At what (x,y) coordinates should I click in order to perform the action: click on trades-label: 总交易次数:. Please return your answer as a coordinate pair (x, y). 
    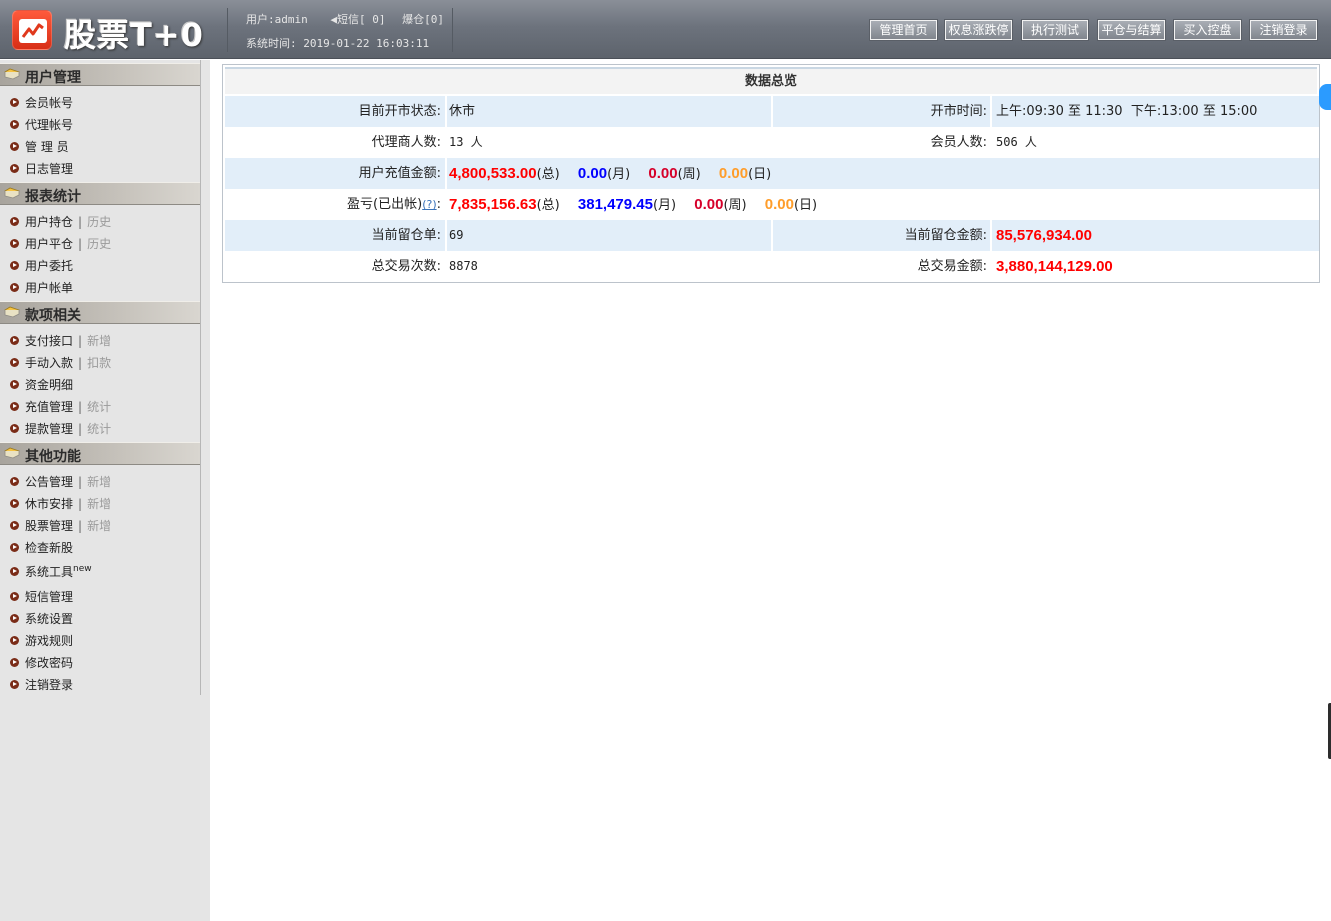
    Looking at the image, I should click on (406, 266).